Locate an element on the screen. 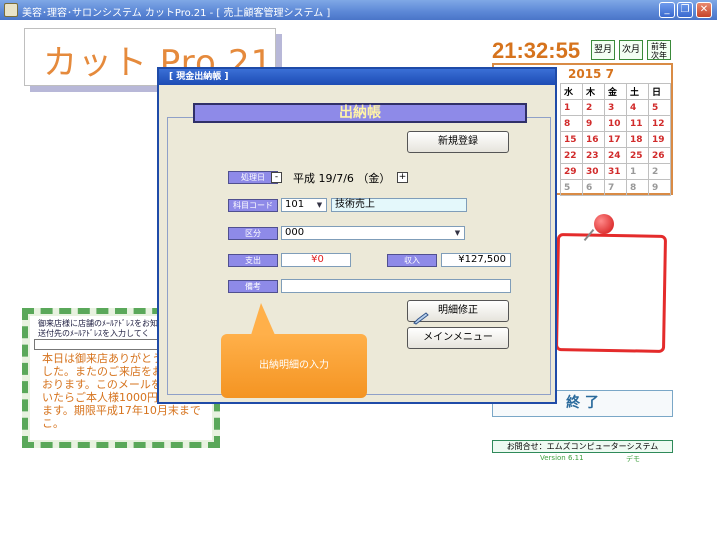  weekday-label: 日 is located at coordinates (659, 91).